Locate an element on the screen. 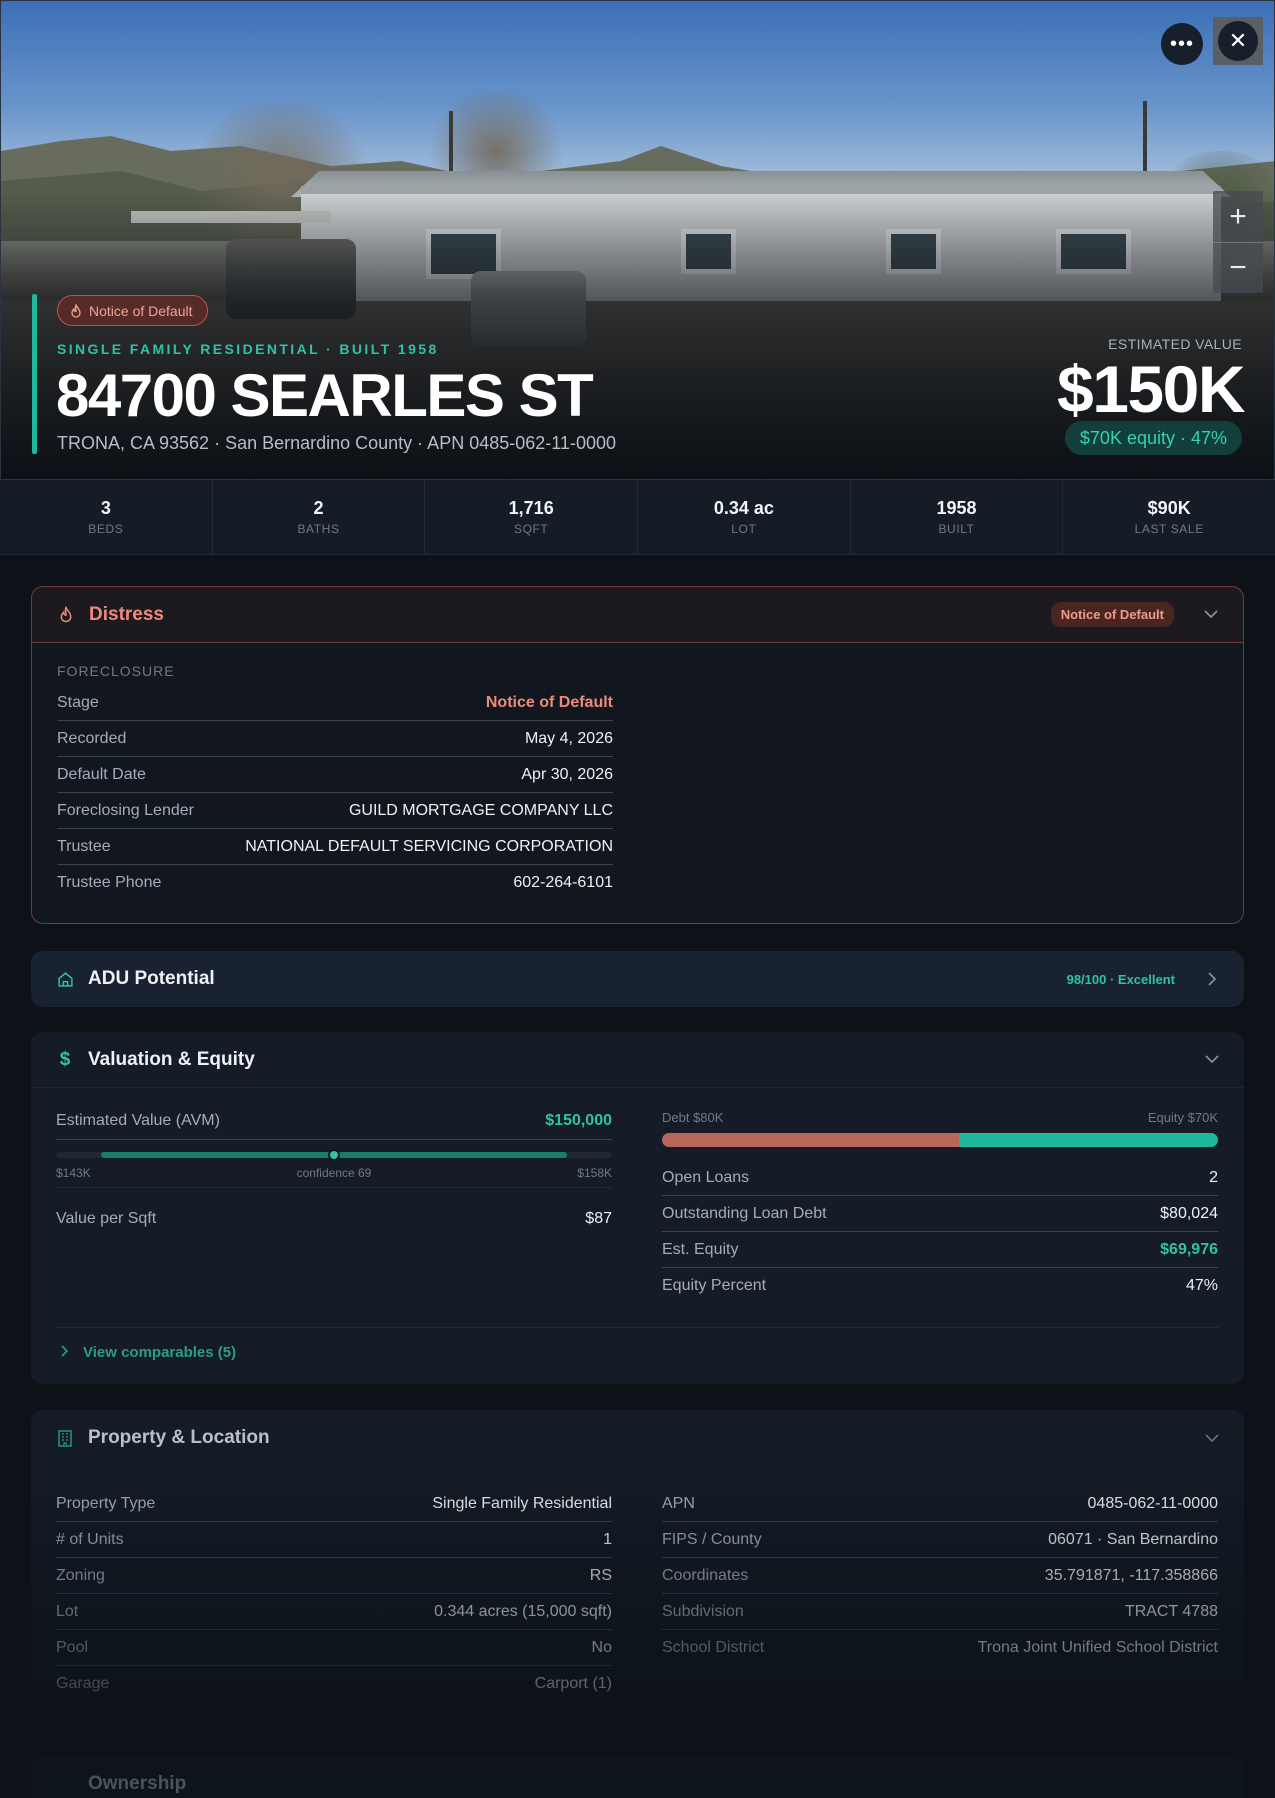 This screenshot has width=1275, height=1798. foreclosure-row-trustee-phone: Trustee Phone 602-264-6101 is located at coordinates (335, 883).